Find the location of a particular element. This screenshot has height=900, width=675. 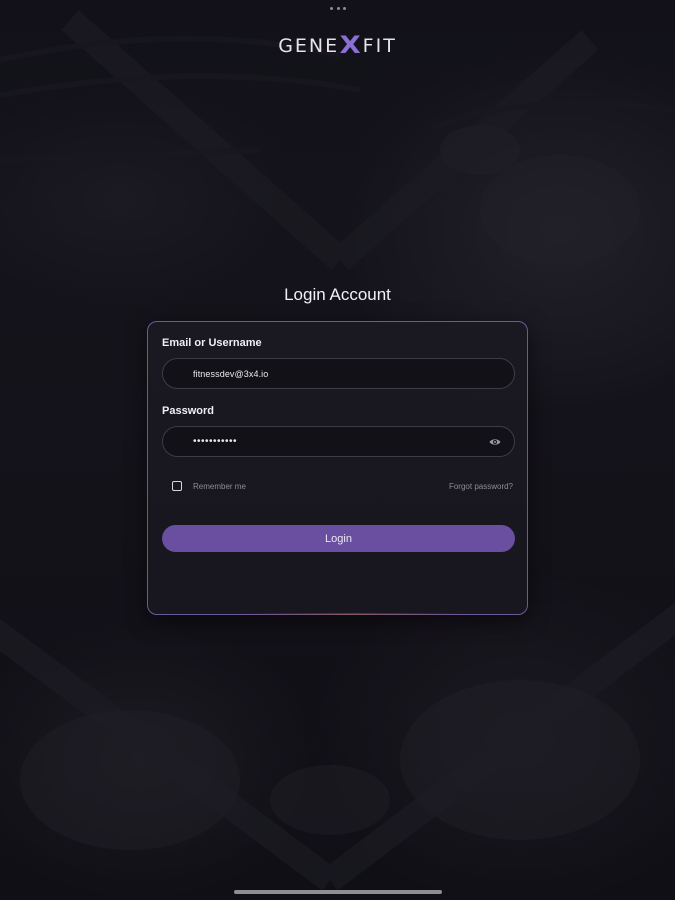

email-label: Email or Username is located at coordinates (212, 343).